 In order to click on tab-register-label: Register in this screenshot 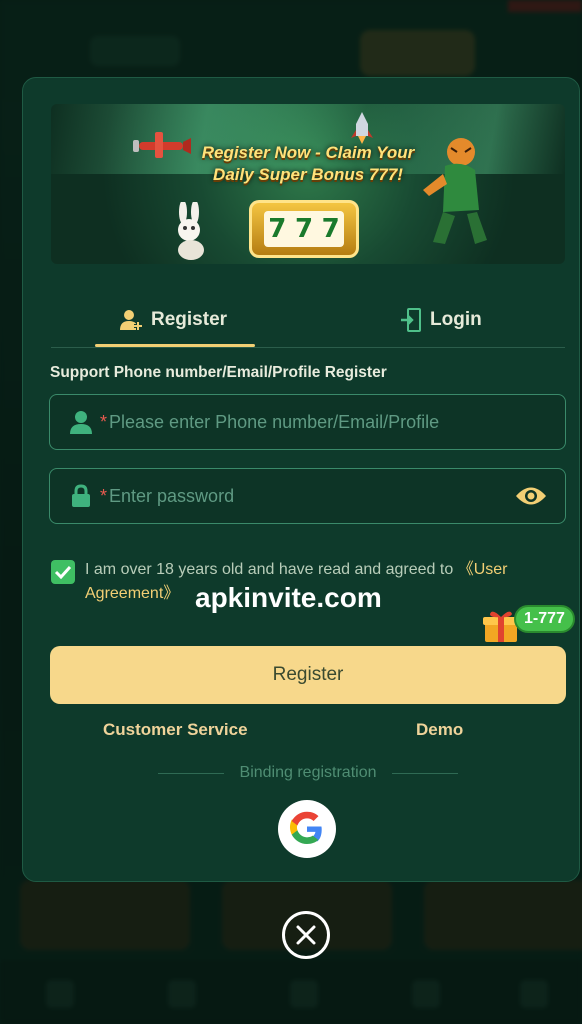, I will do `click(189, 319)`.